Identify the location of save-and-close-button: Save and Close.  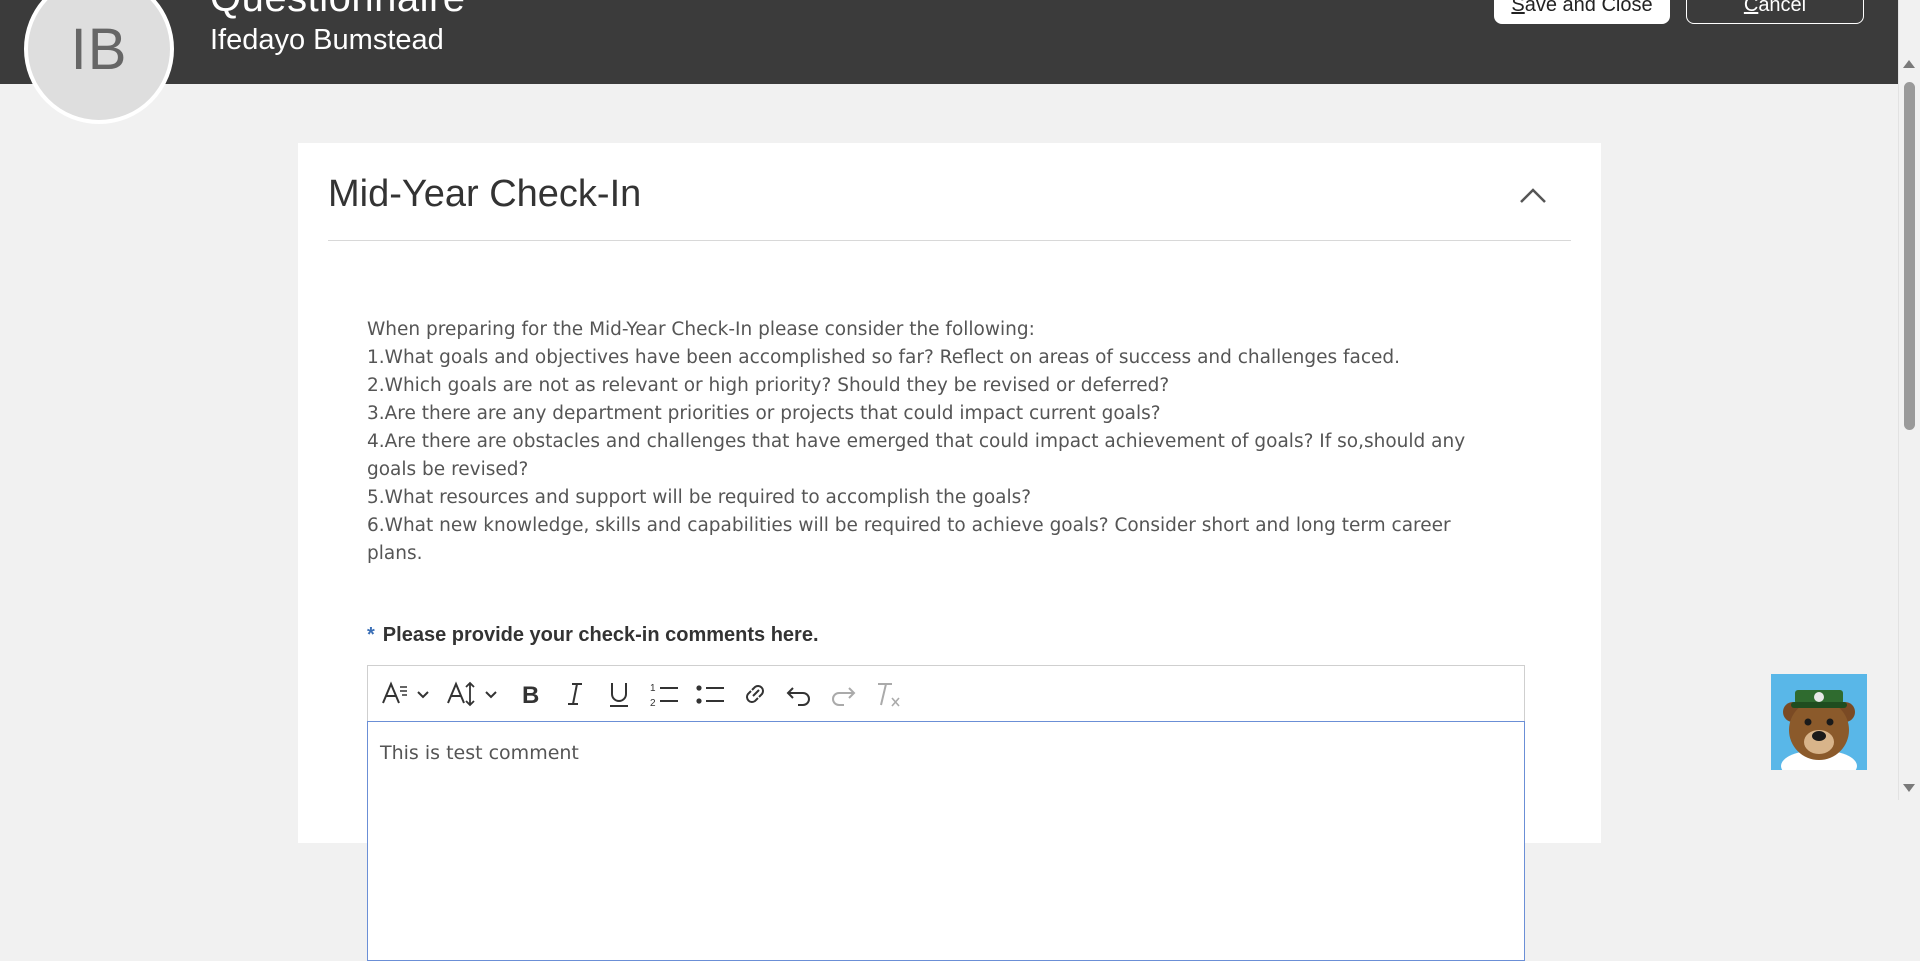
(1582, 12).